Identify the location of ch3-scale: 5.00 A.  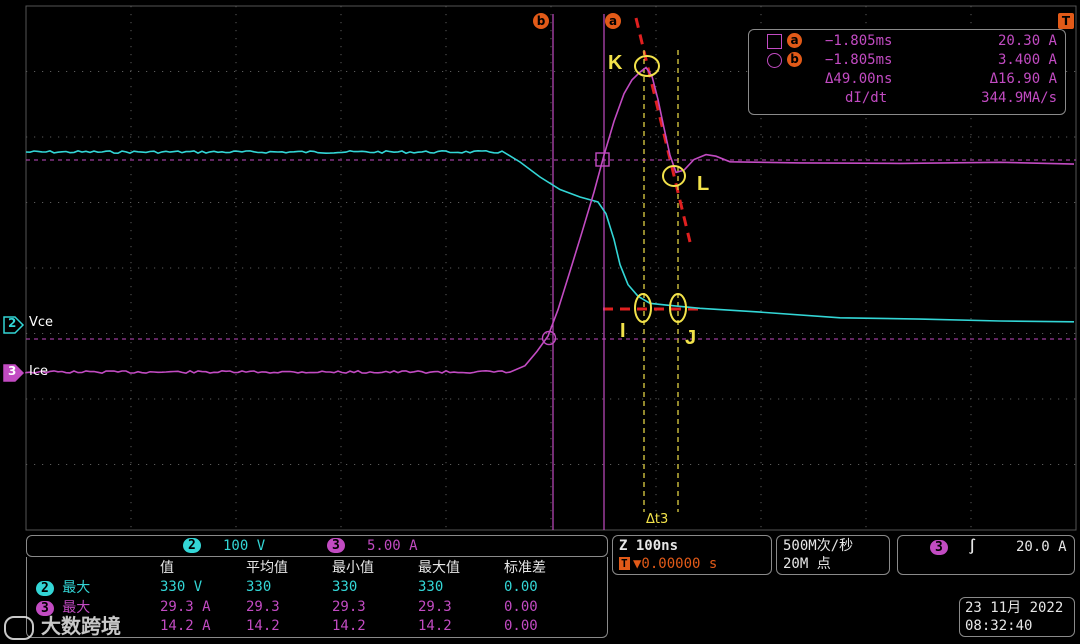
(392, 546).